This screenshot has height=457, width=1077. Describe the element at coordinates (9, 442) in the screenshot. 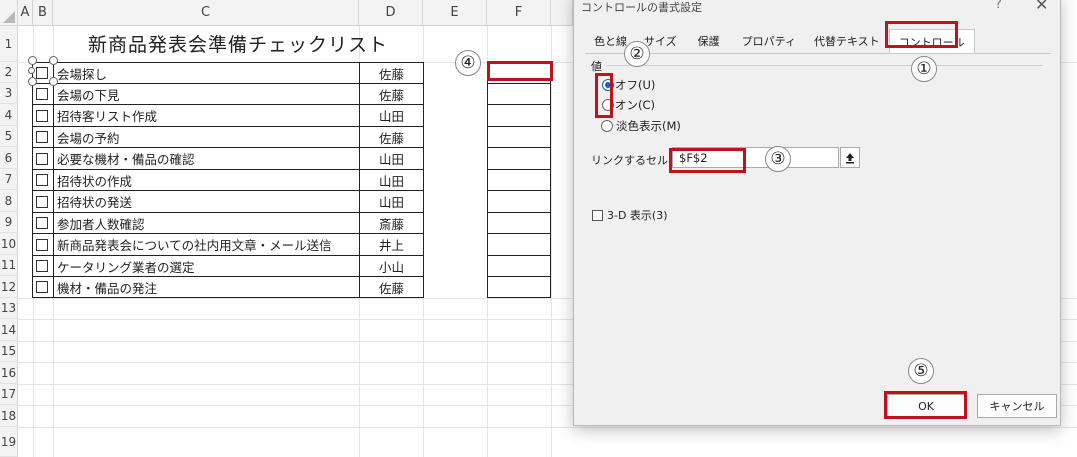

I see `row-header-19: 19` at that location.